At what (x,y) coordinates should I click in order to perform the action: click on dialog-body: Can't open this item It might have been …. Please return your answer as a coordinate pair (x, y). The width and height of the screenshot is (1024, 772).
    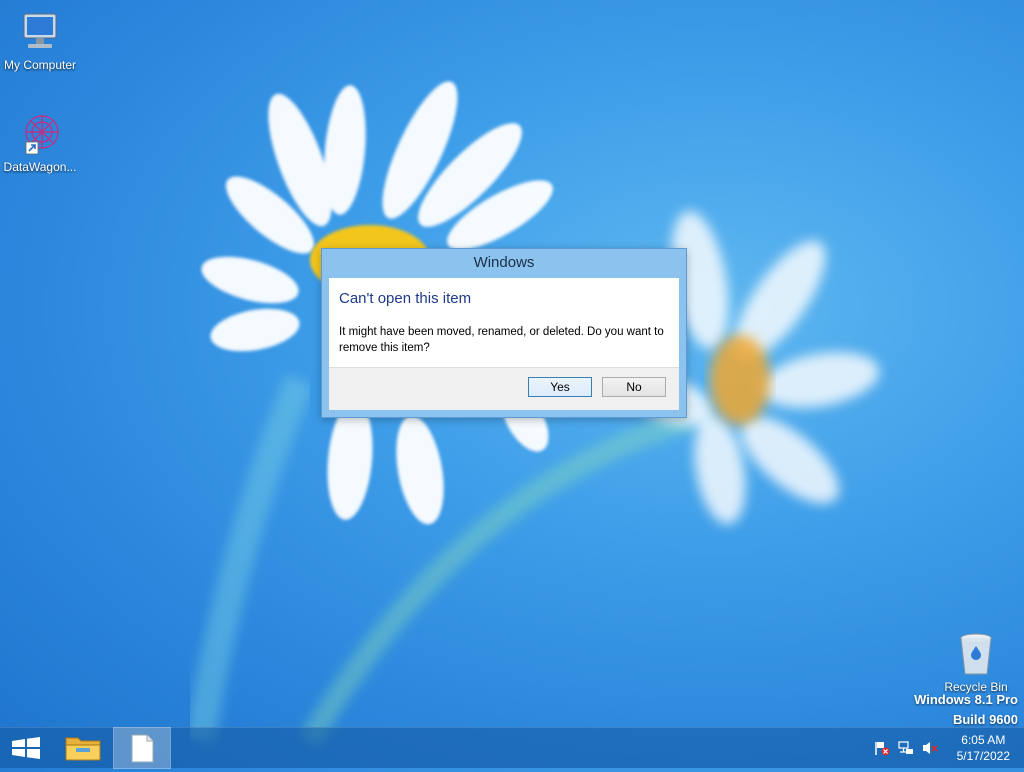
    Looking at the image, I should click on (504, 344).